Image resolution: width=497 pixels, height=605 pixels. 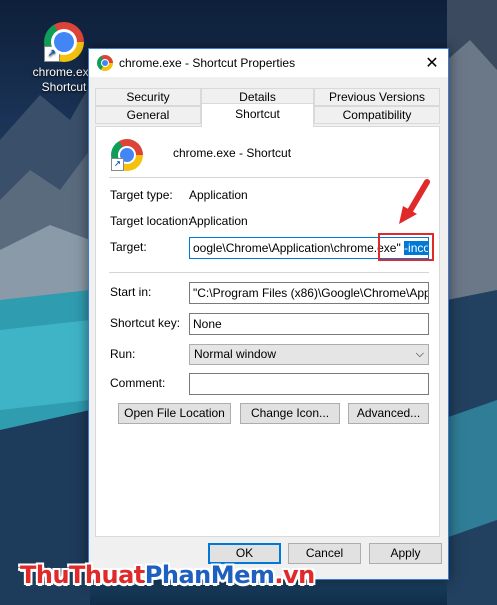 What do you see at coordinates (405, 553) in the screenshot?
I see `apply-button: Apply` at bounding box center [405, 553].